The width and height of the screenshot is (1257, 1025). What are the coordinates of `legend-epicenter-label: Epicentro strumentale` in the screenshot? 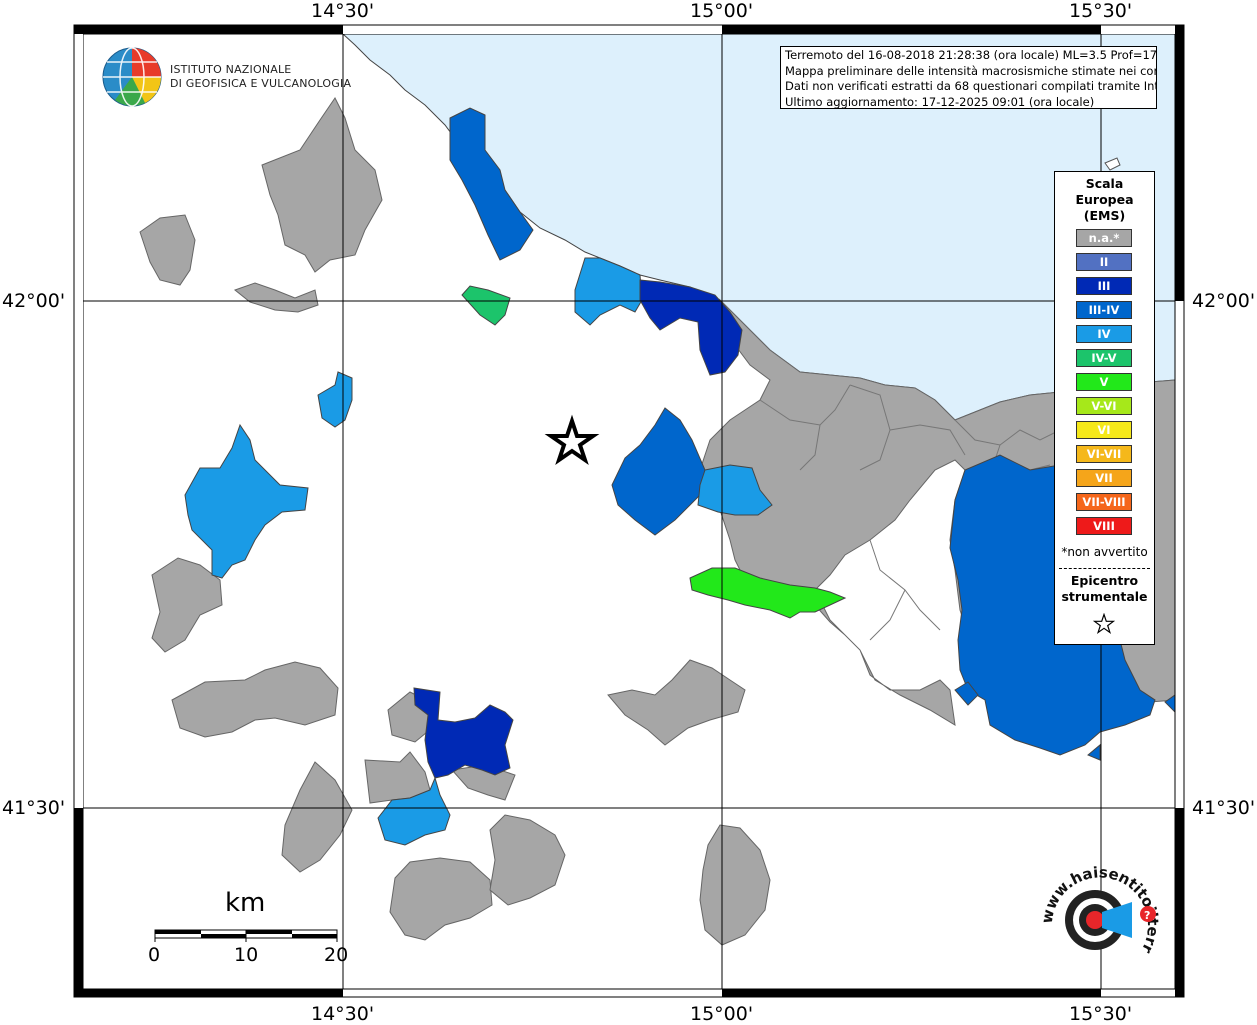 It's located at (1104, 589).